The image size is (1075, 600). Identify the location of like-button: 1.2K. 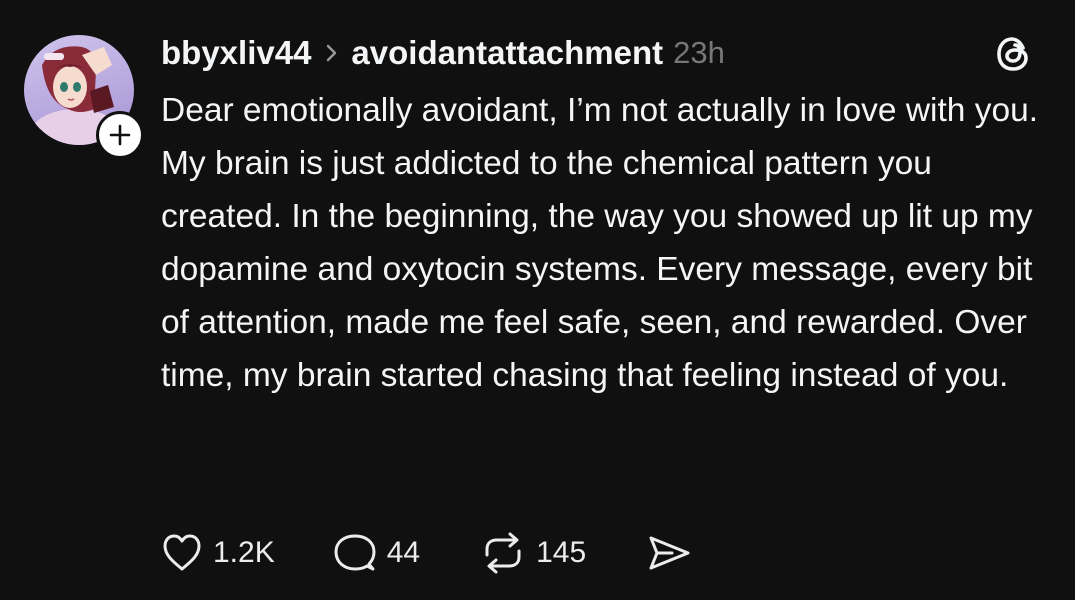
(218, 553).